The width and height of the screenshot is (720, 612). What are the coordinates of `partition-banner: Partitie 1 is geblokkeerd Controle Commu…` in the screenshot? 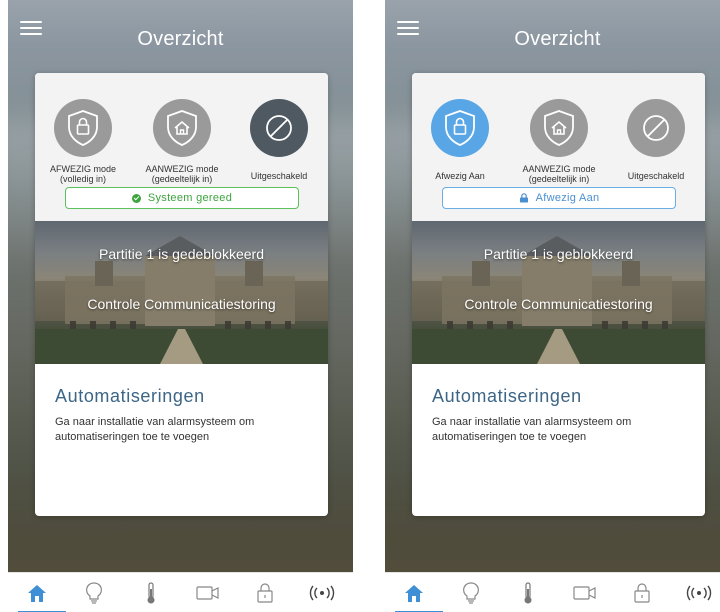 It's located at (558, 292).